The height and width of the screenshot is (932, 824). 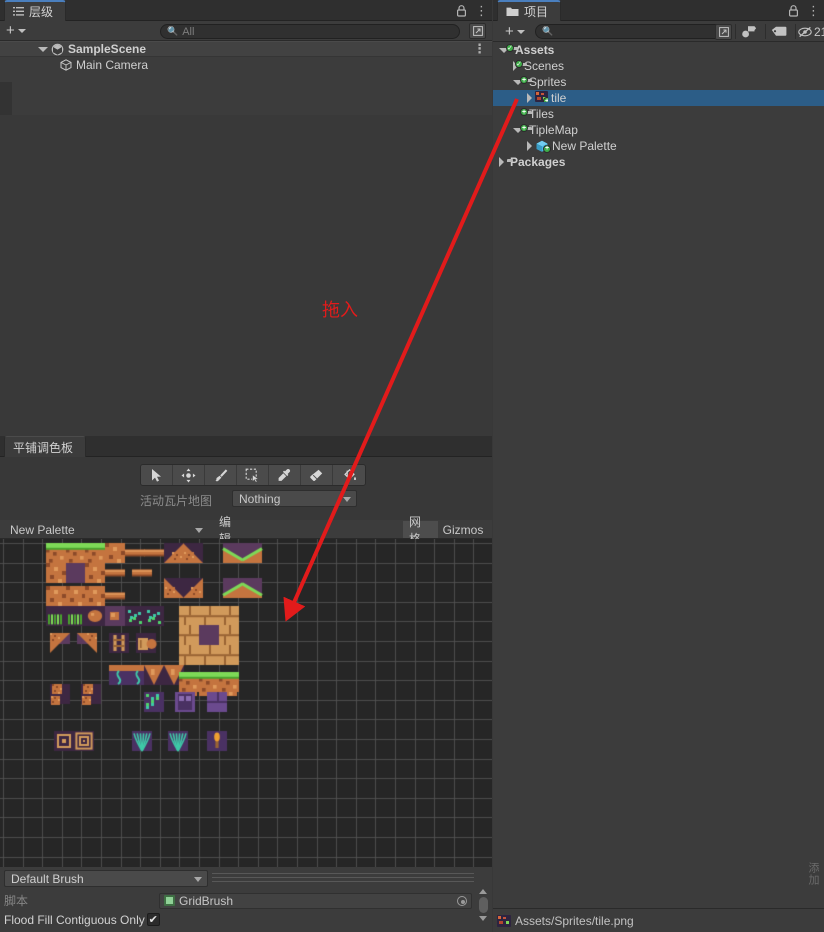 I want to click on hierarchy-search-placeholder: All, so click(x=188, y=31).